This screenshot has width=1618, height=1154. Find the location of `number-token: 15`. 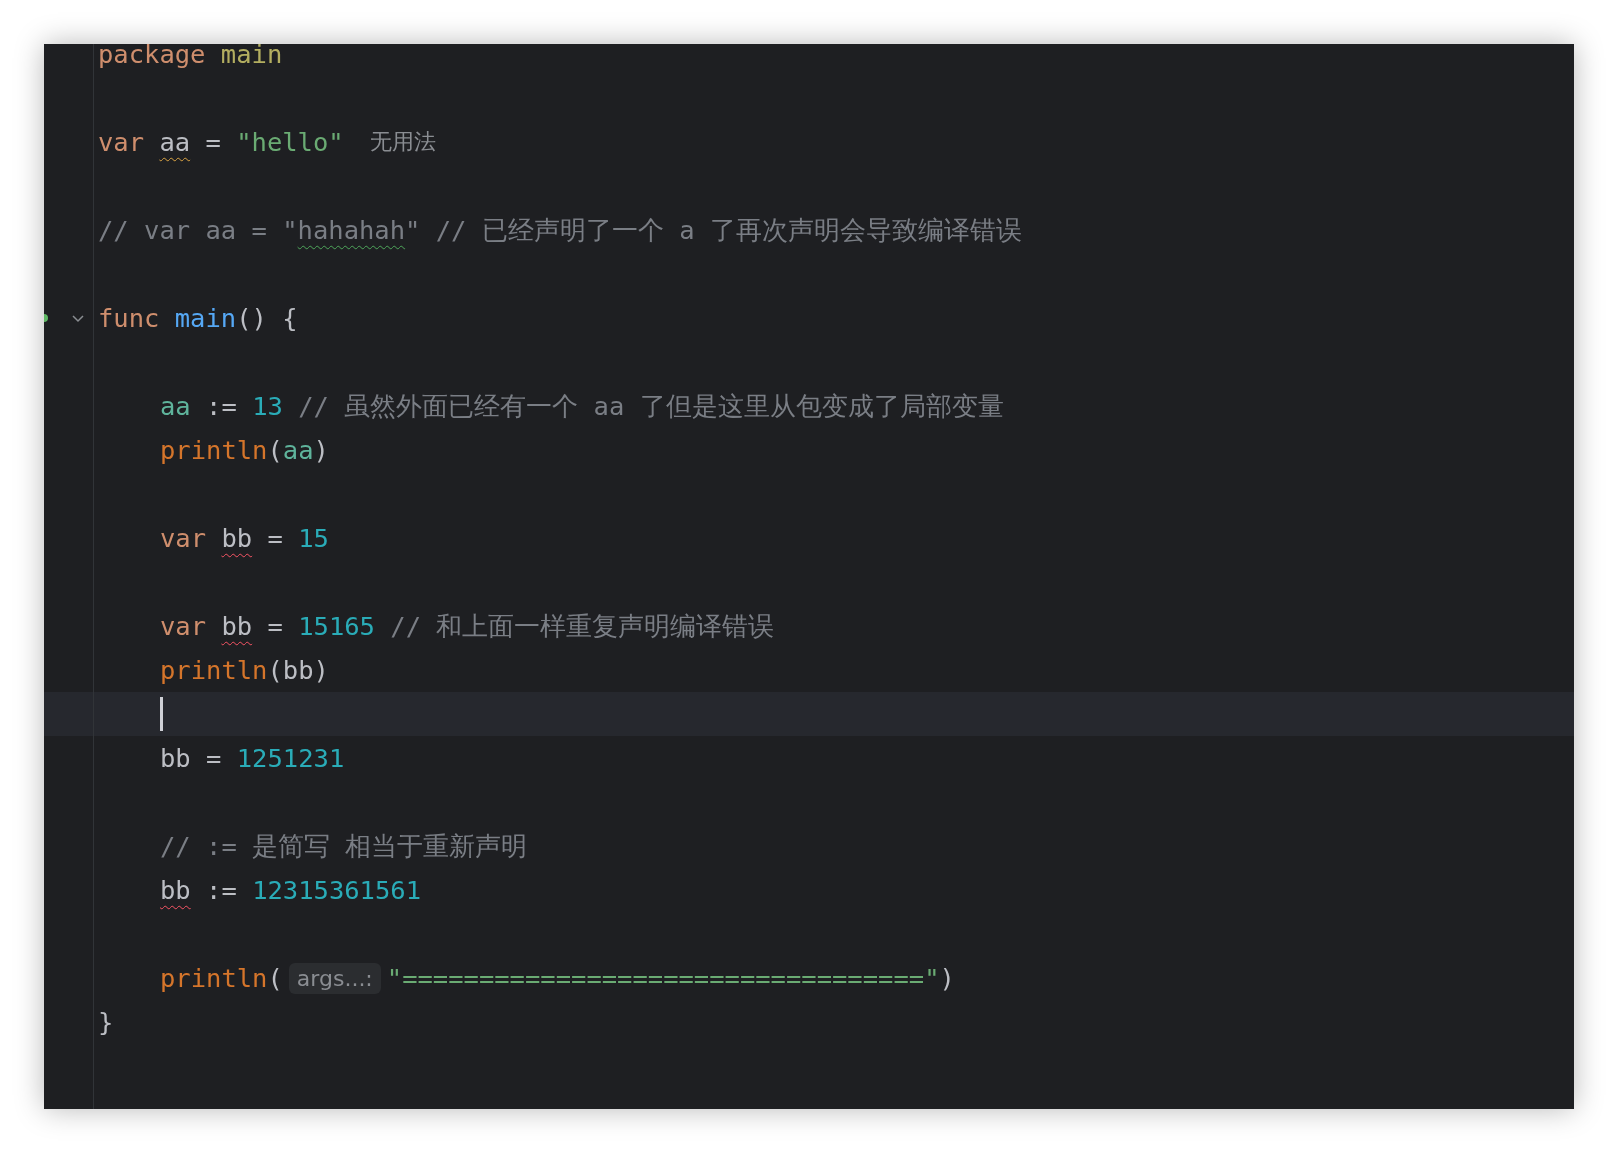

number-token: 15 is located at coordinates (313, 538).